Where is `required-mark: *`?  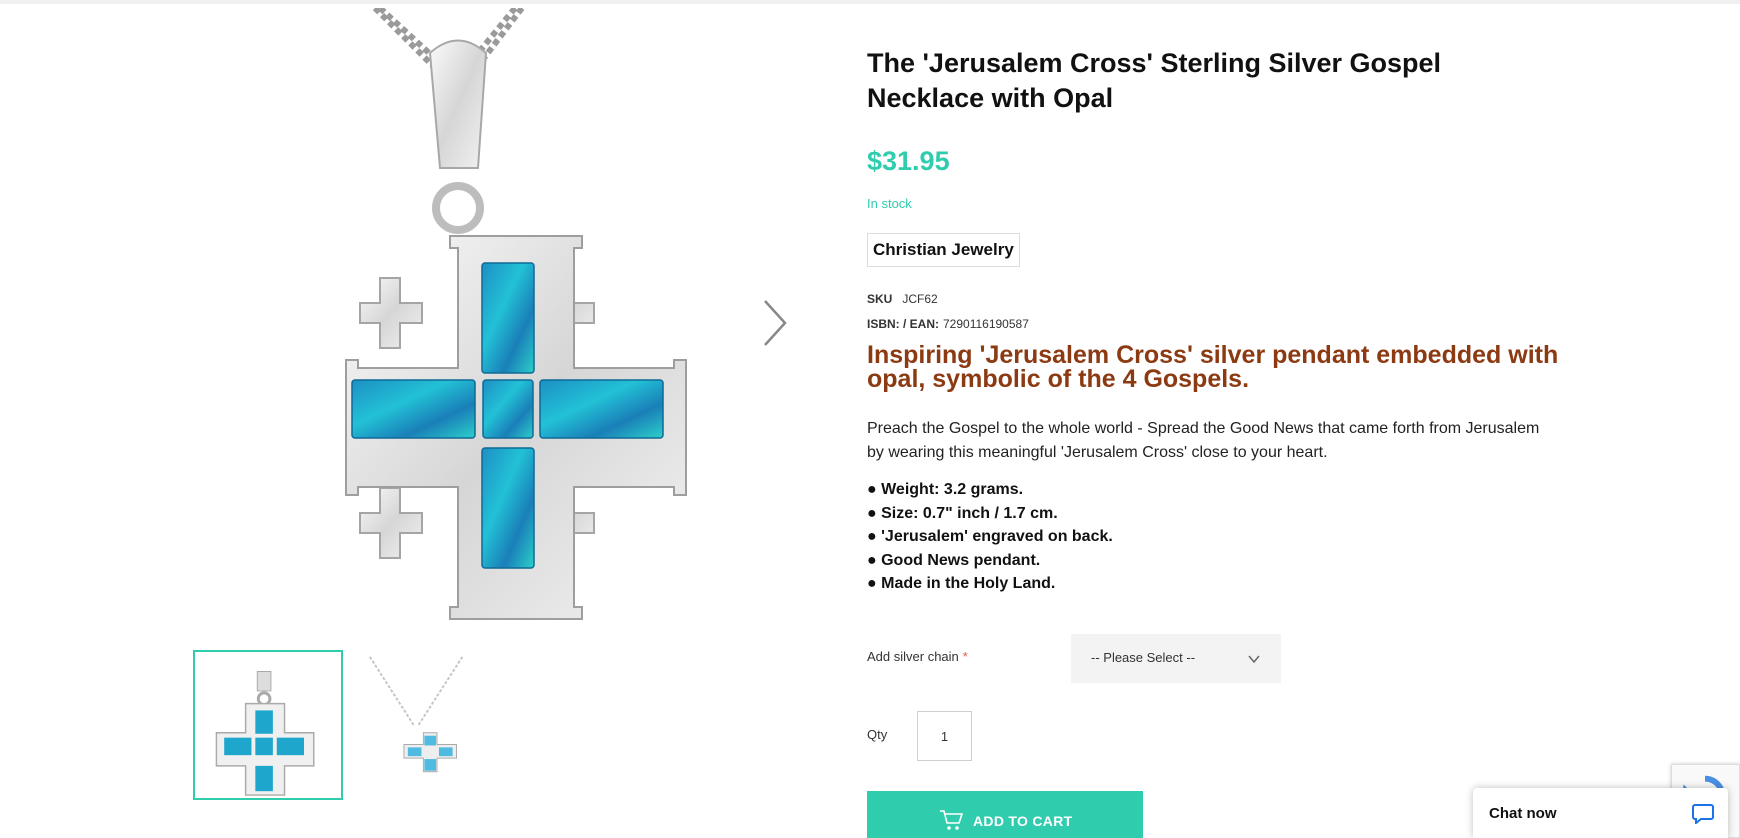 required-mark: * is located at coordinates (965, 656).